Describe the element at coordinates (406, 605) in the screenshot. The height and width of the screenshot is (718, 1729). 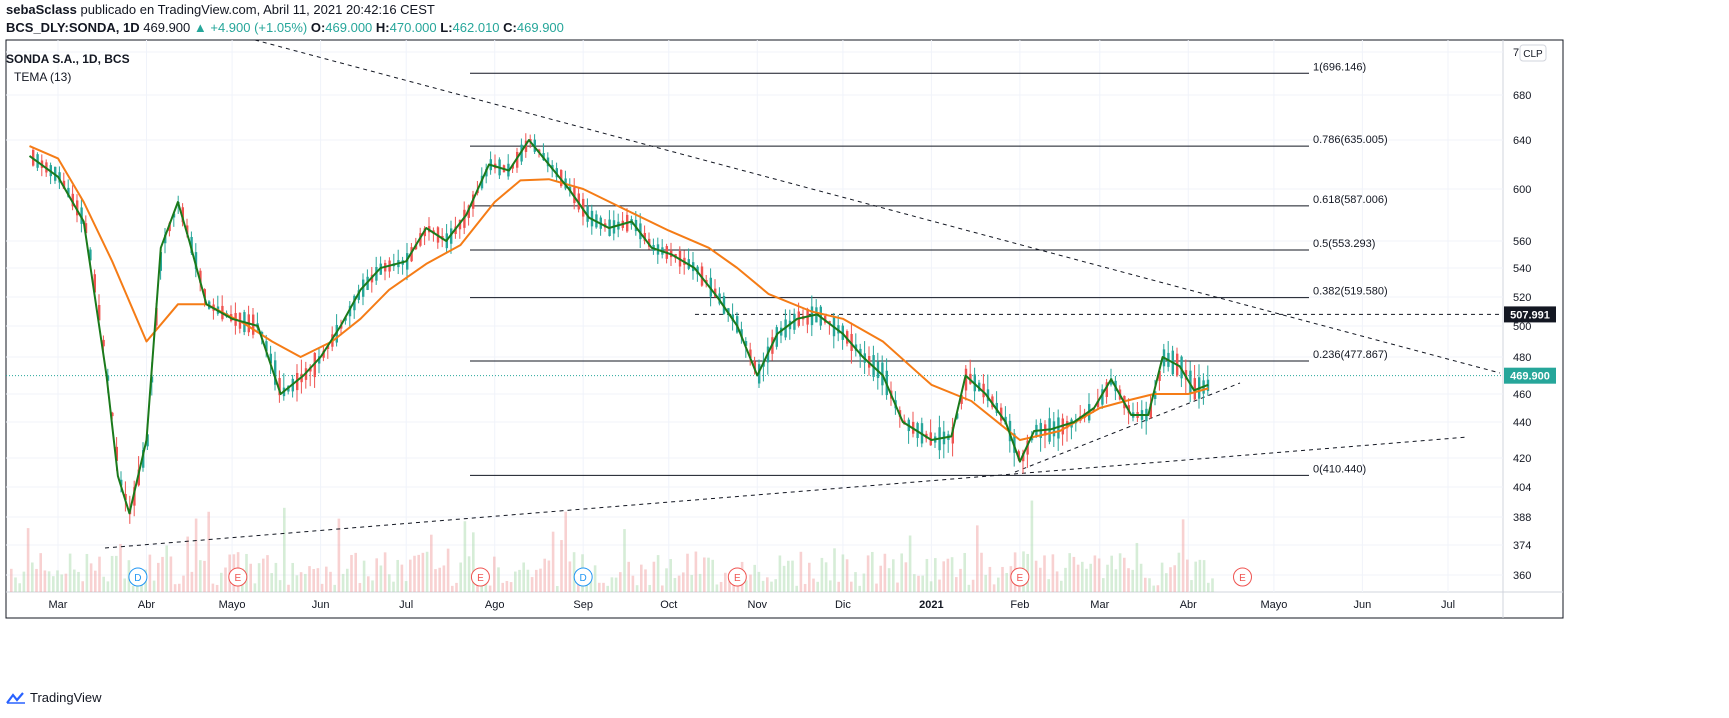
I see `x-tick-label: Jul` at that location.